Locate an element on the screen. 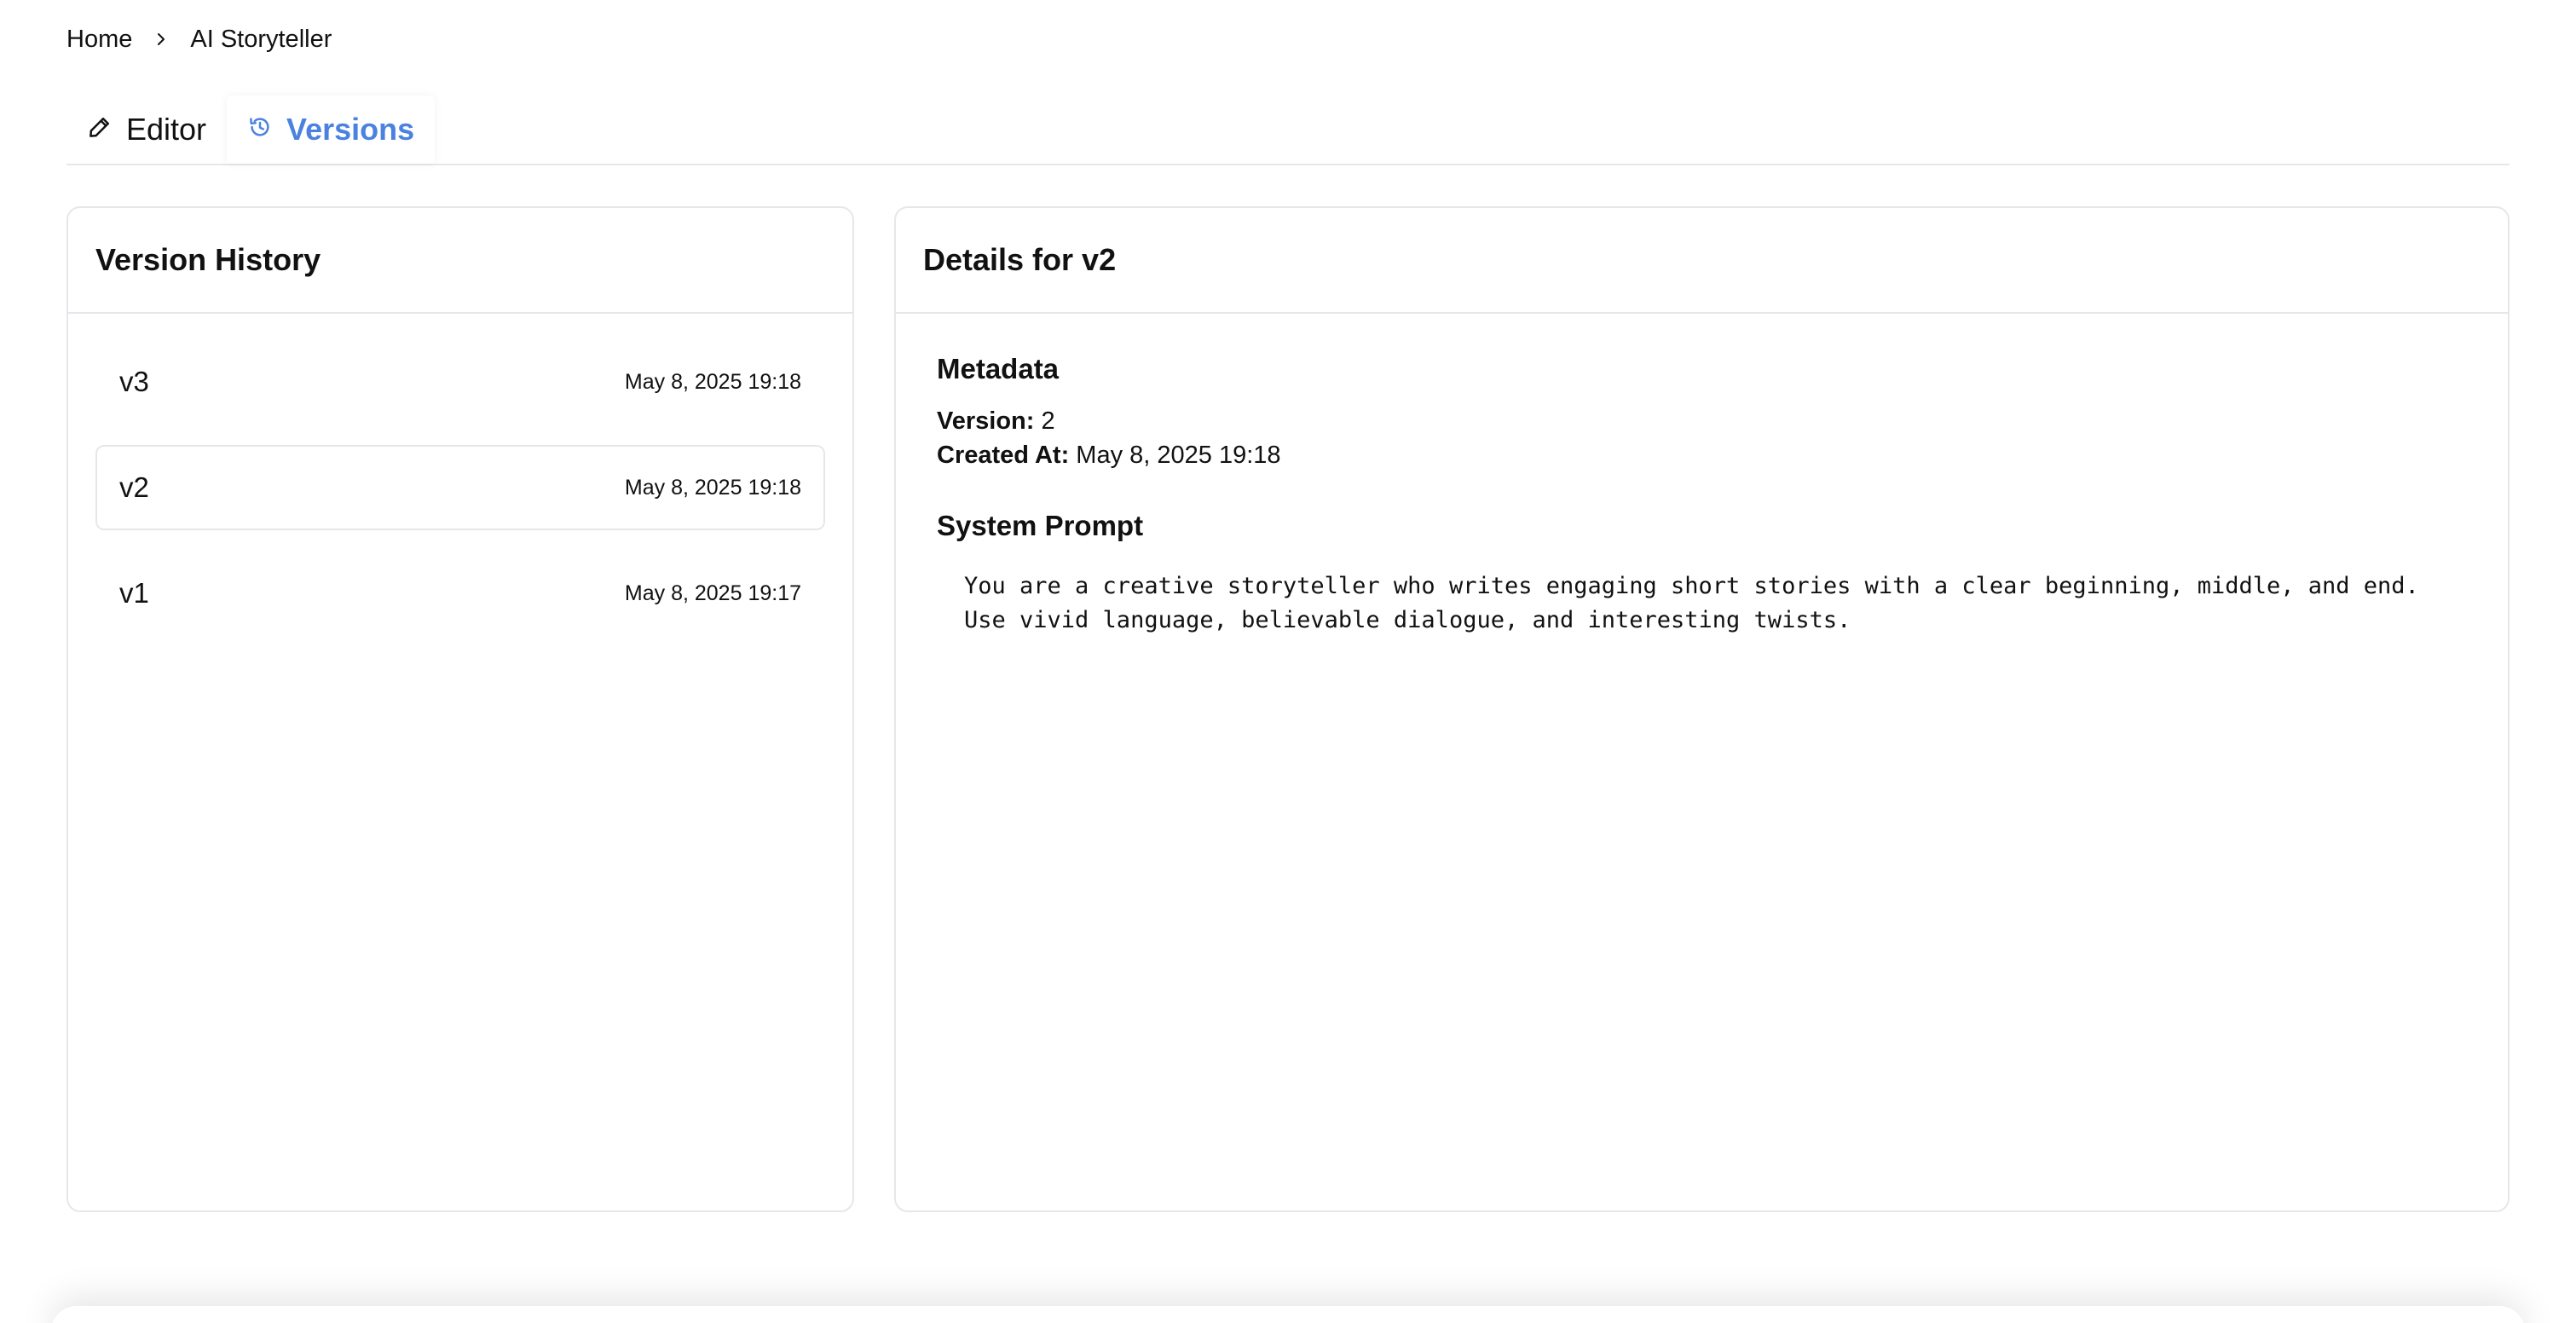  meta-version-value: 2 is located at coordinates (1048, 421).